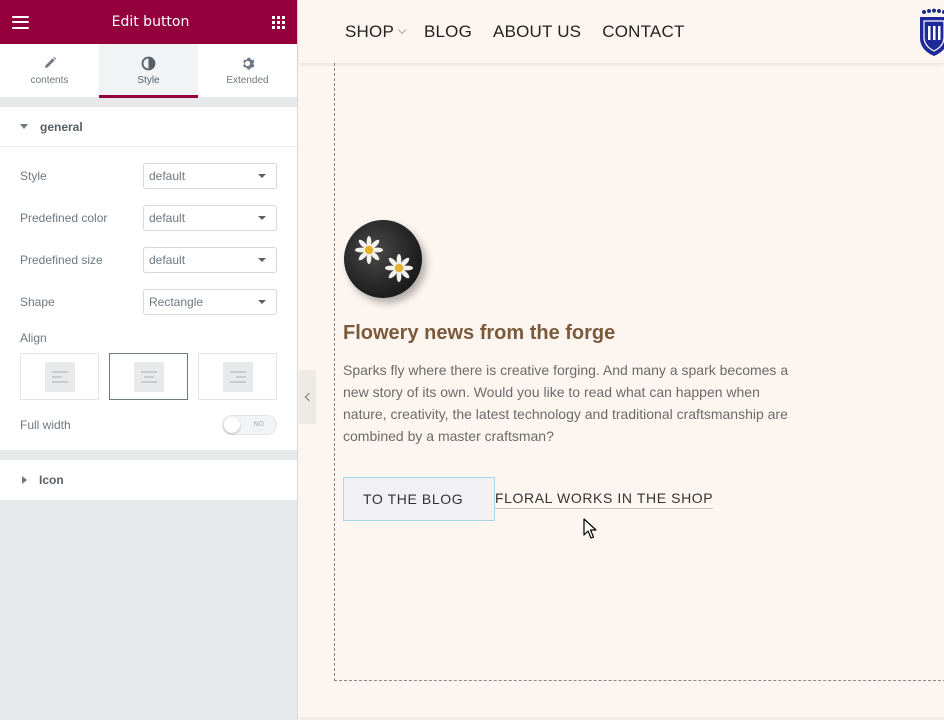 This screenshot has height=720, width=944. What do you see at coordinates (413, 499) in the screenshot?
I see `button-label: TO THE BLOG` at bounding box center [413, 499].